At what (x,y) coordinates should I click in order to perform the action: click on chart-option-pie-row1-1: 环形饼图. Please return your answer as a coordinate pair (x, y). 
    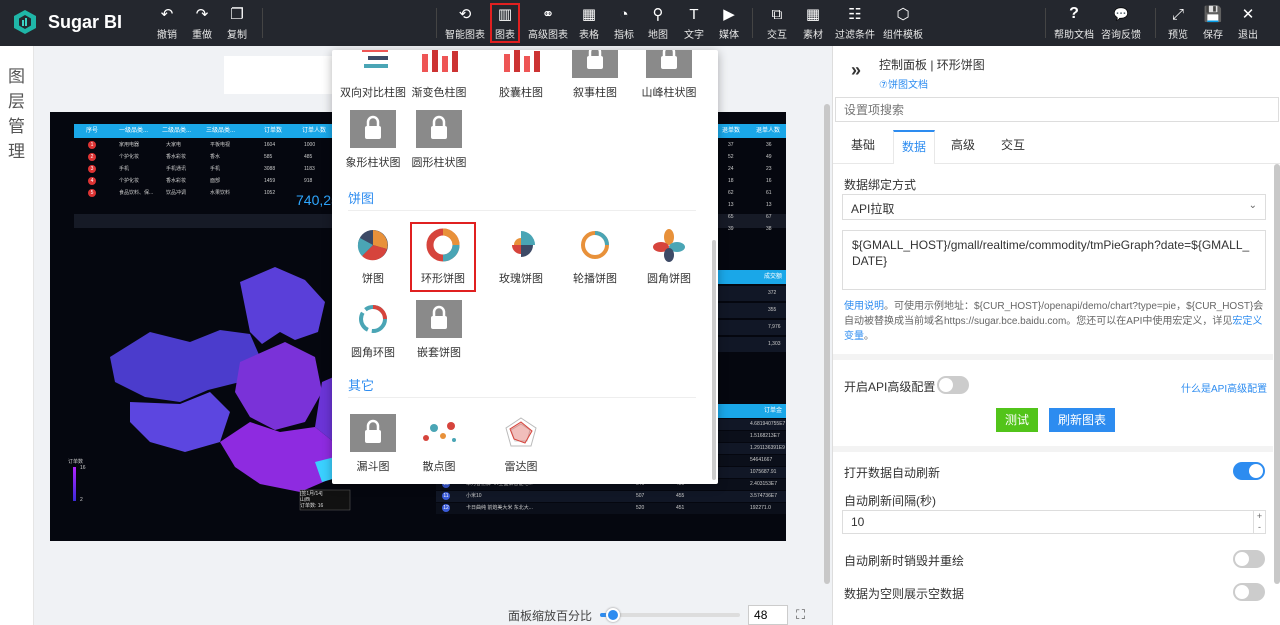
    Looking at the image, I should click on (443, 257).